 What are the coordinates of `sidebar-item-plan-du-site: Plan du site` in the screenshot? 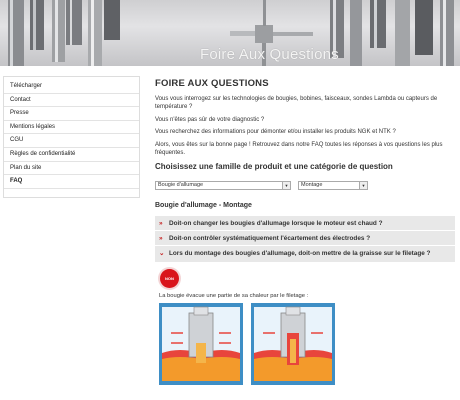 It's located at (71, 169).